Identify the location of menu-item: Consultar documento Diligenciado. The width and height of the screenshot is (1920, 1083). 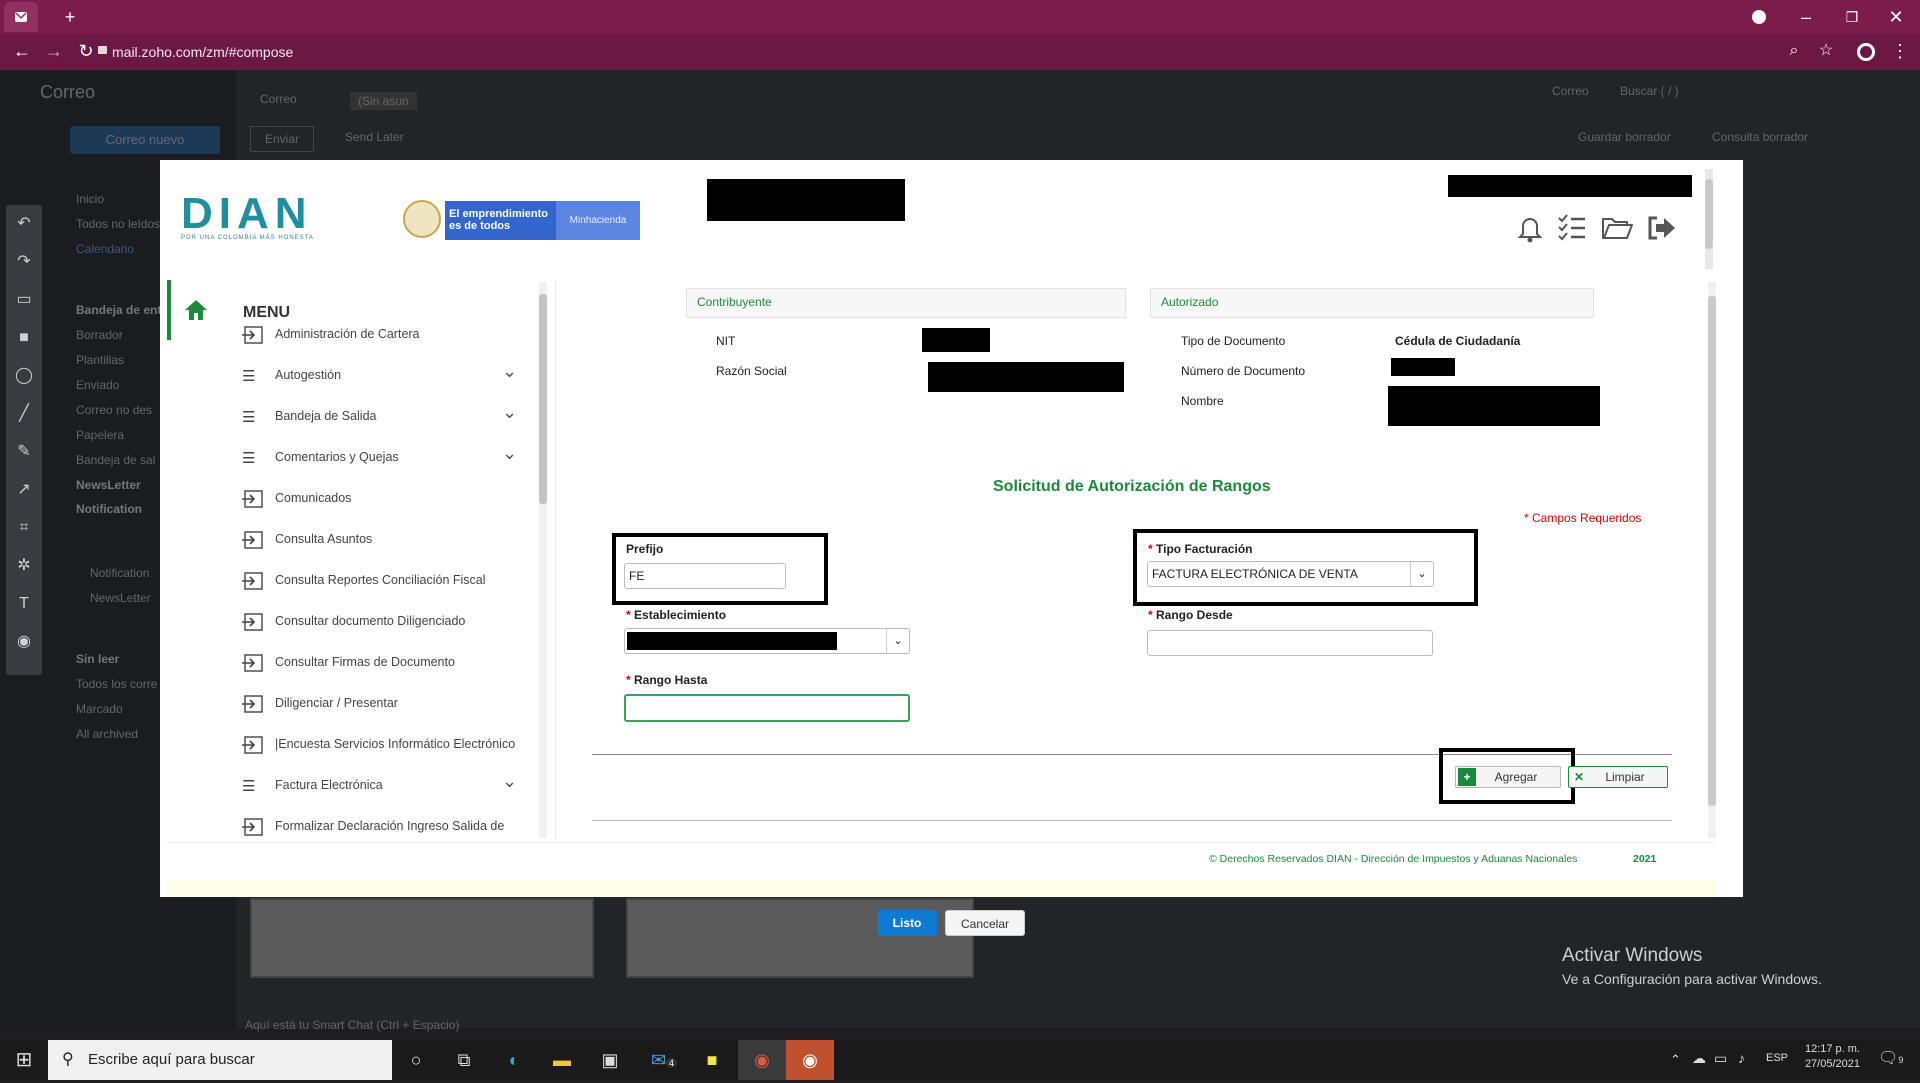
(350, 623).